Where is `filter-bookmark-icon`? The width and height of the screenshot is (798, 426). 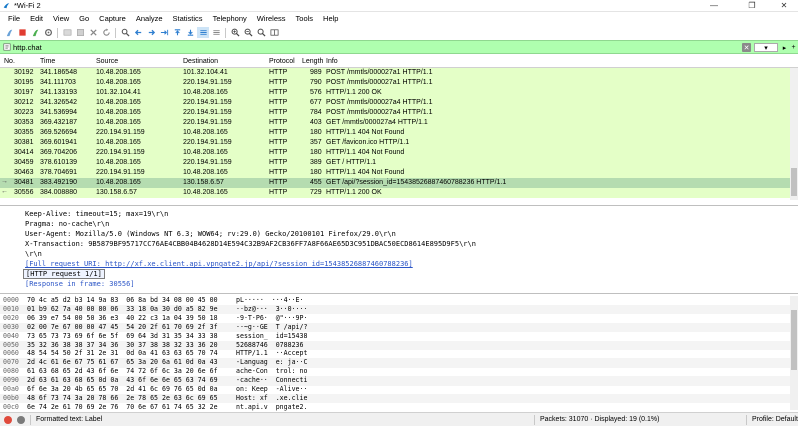
filter-bookmark-icon is located at coordinates (7, 47).